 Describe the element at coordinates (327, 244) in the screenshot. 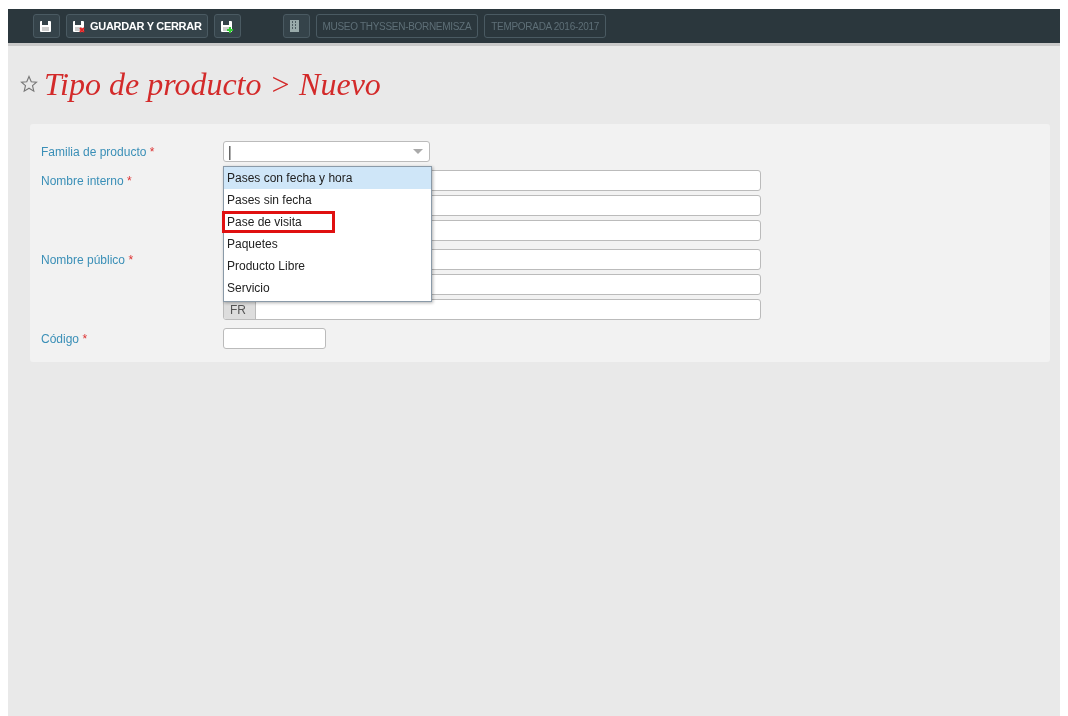

I see `dropdown-option: Paquetes` at that location.